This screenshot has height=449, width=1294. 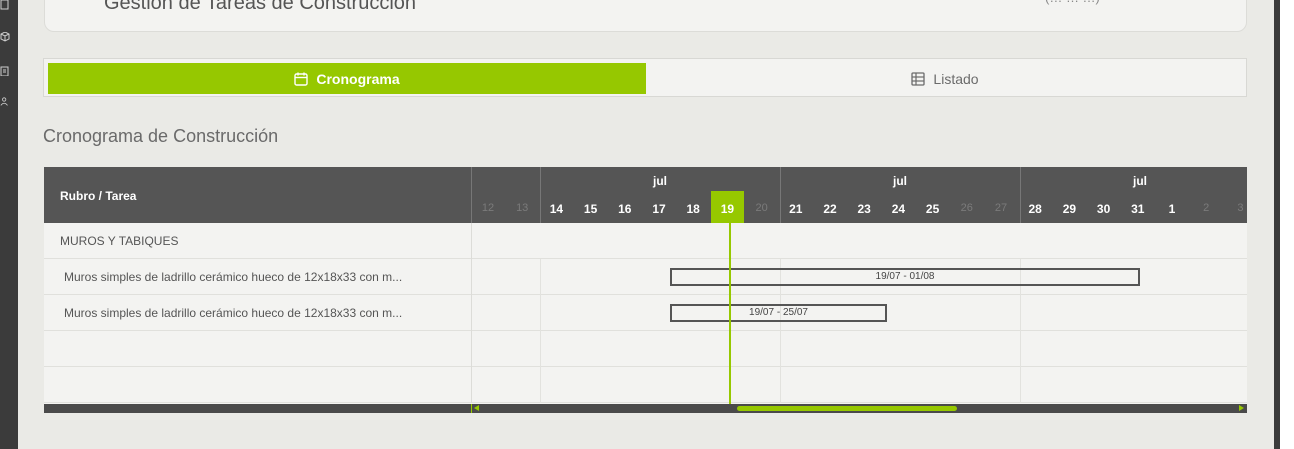 I want to click on day-label: 15, so click(x=590, y=209).